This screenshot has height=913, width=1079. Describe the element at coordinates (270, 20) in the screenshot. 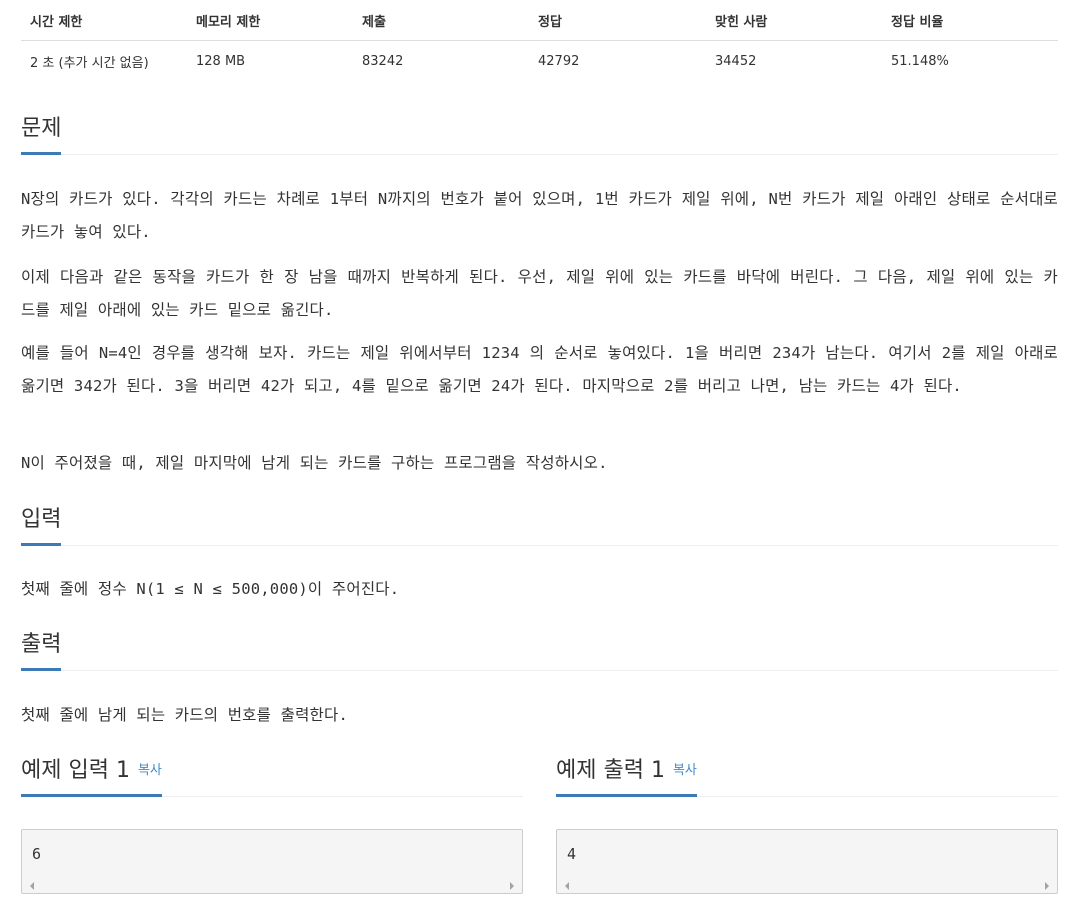

I see `header-memory-limit: 메모리 제한` at that location.